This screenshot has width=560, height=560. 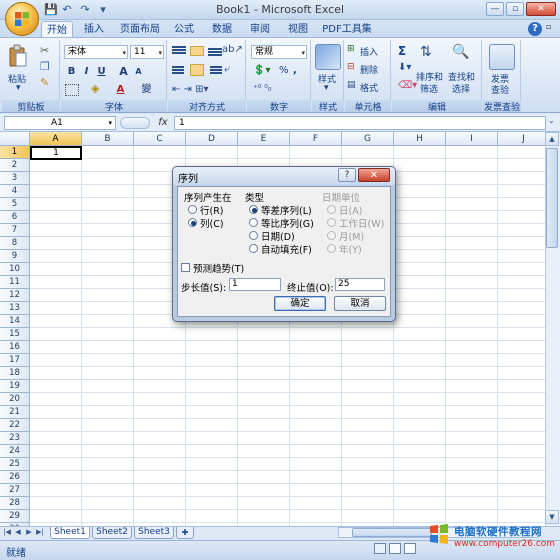 I want to click on row-header: 27, so click(x=15, y=490).